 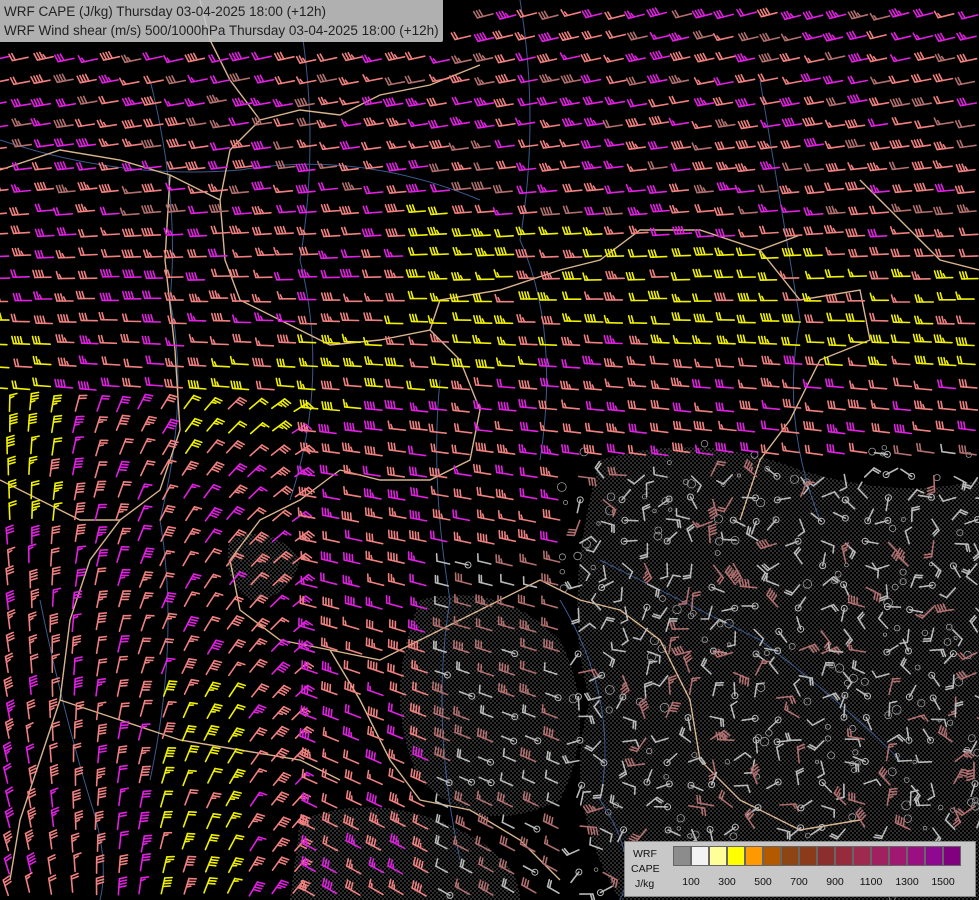 What do you see at coordinates (727, 882) in the screenshot?
I see `legend-tick-label: 300` at bounding box center [727, 882].